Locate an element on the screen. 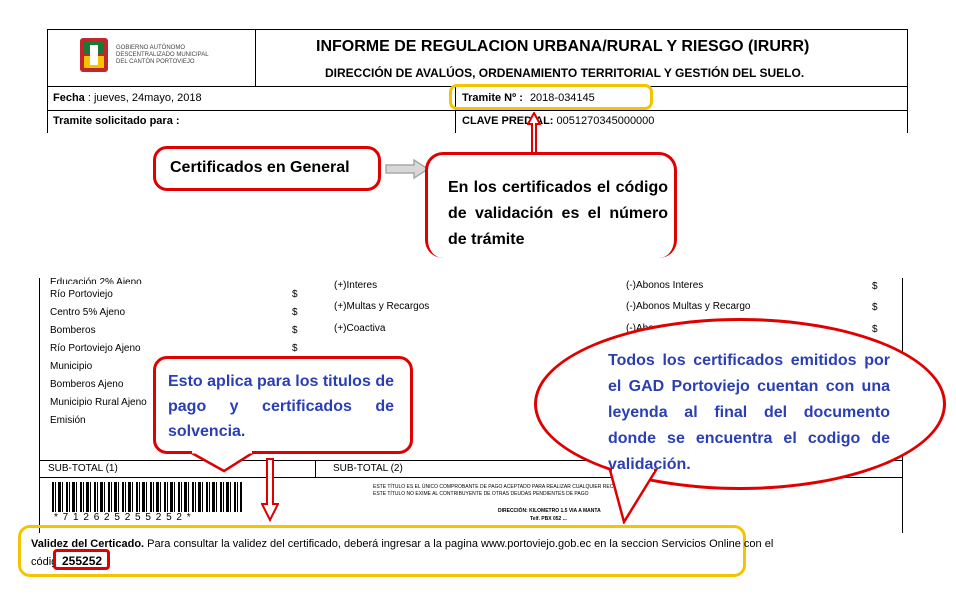 The height and width of the screenshot is (601, 956). barcode-number: * 7 1 2 6 2 5 2 5 5 2 5 2 * is located at coordinates (123, 517).